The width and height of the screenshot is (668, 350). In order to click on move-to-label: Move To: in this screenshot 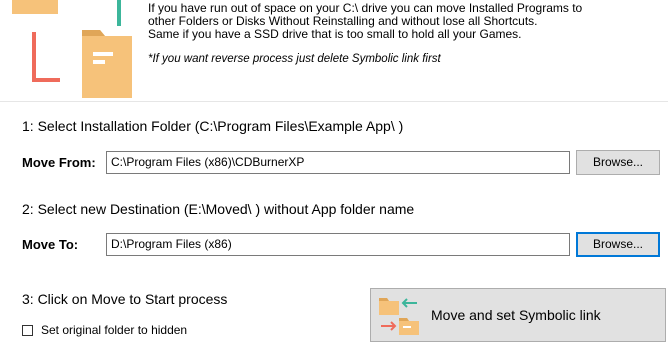, I will do `click(50, 244)`.